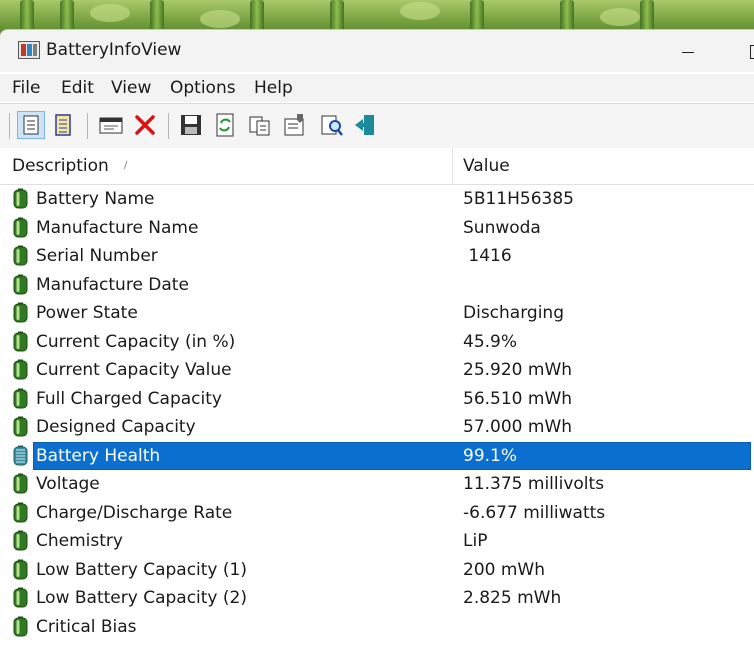 This screenshot has height=648, width=754. What do you see at coordinates (136, 341) in the screenshot?
I see `row-description: Current Capacity (in %)` at bounding box center [136, 341].